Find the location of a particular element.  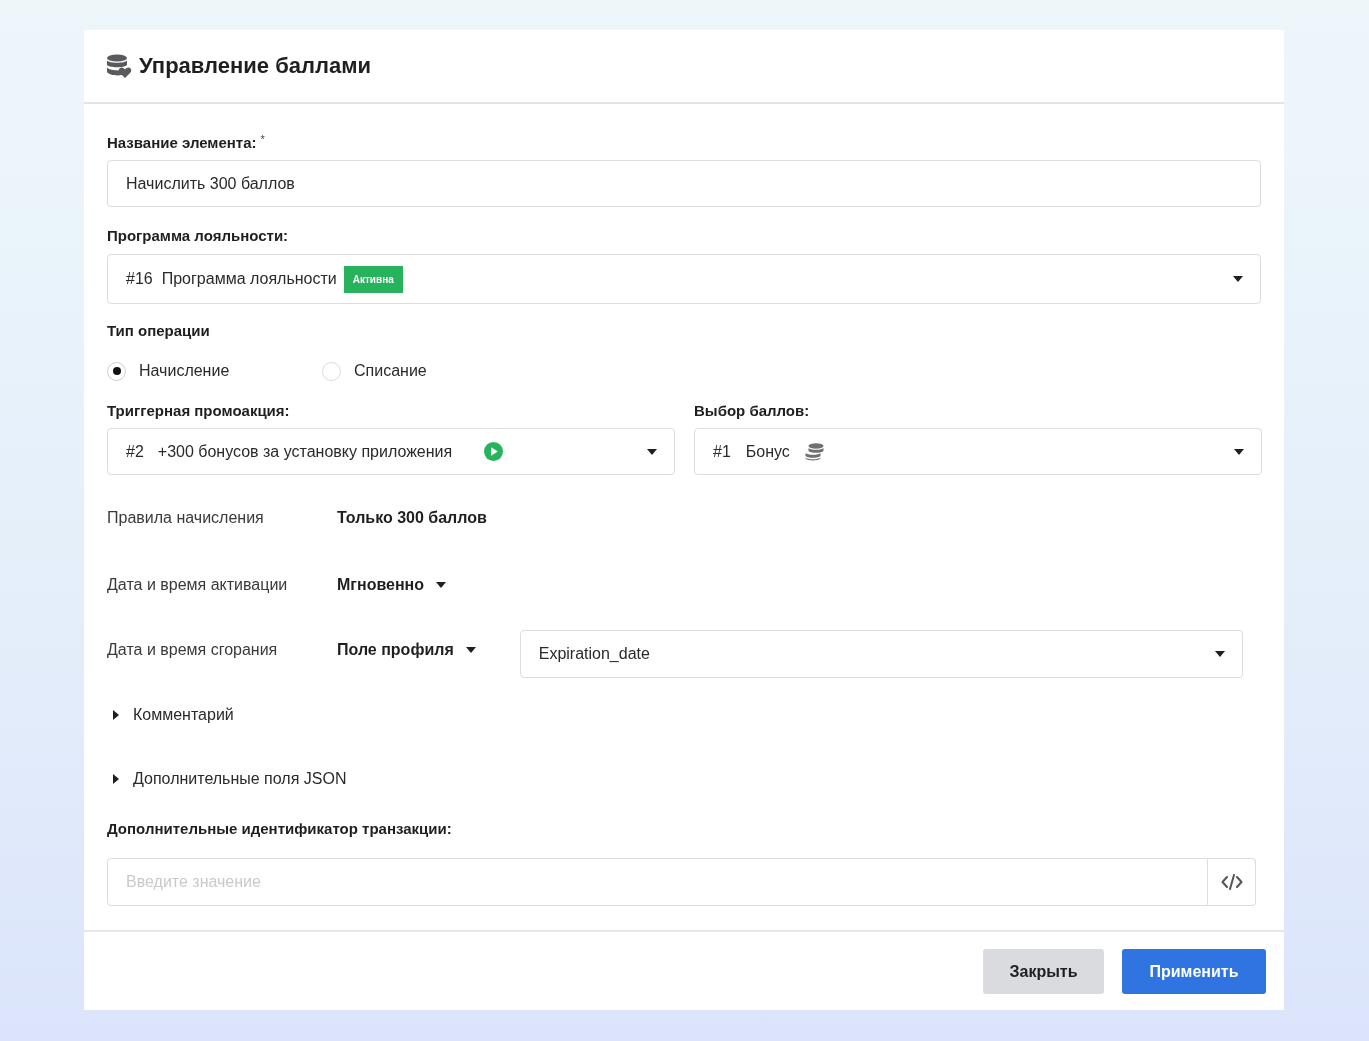

setting-label: Правила начисления is located at coordinates (186, 518).